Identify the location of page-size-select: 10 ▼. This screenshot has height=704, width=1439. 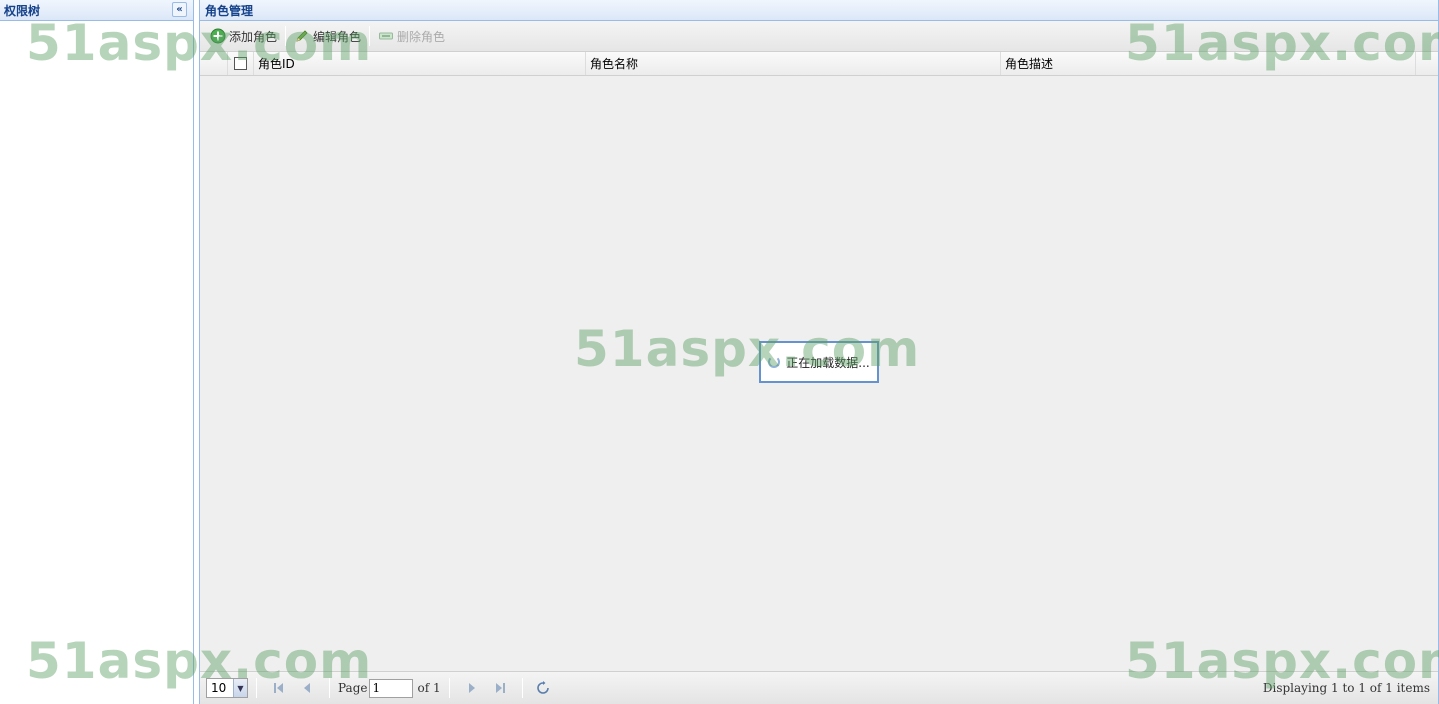
(227, 688).